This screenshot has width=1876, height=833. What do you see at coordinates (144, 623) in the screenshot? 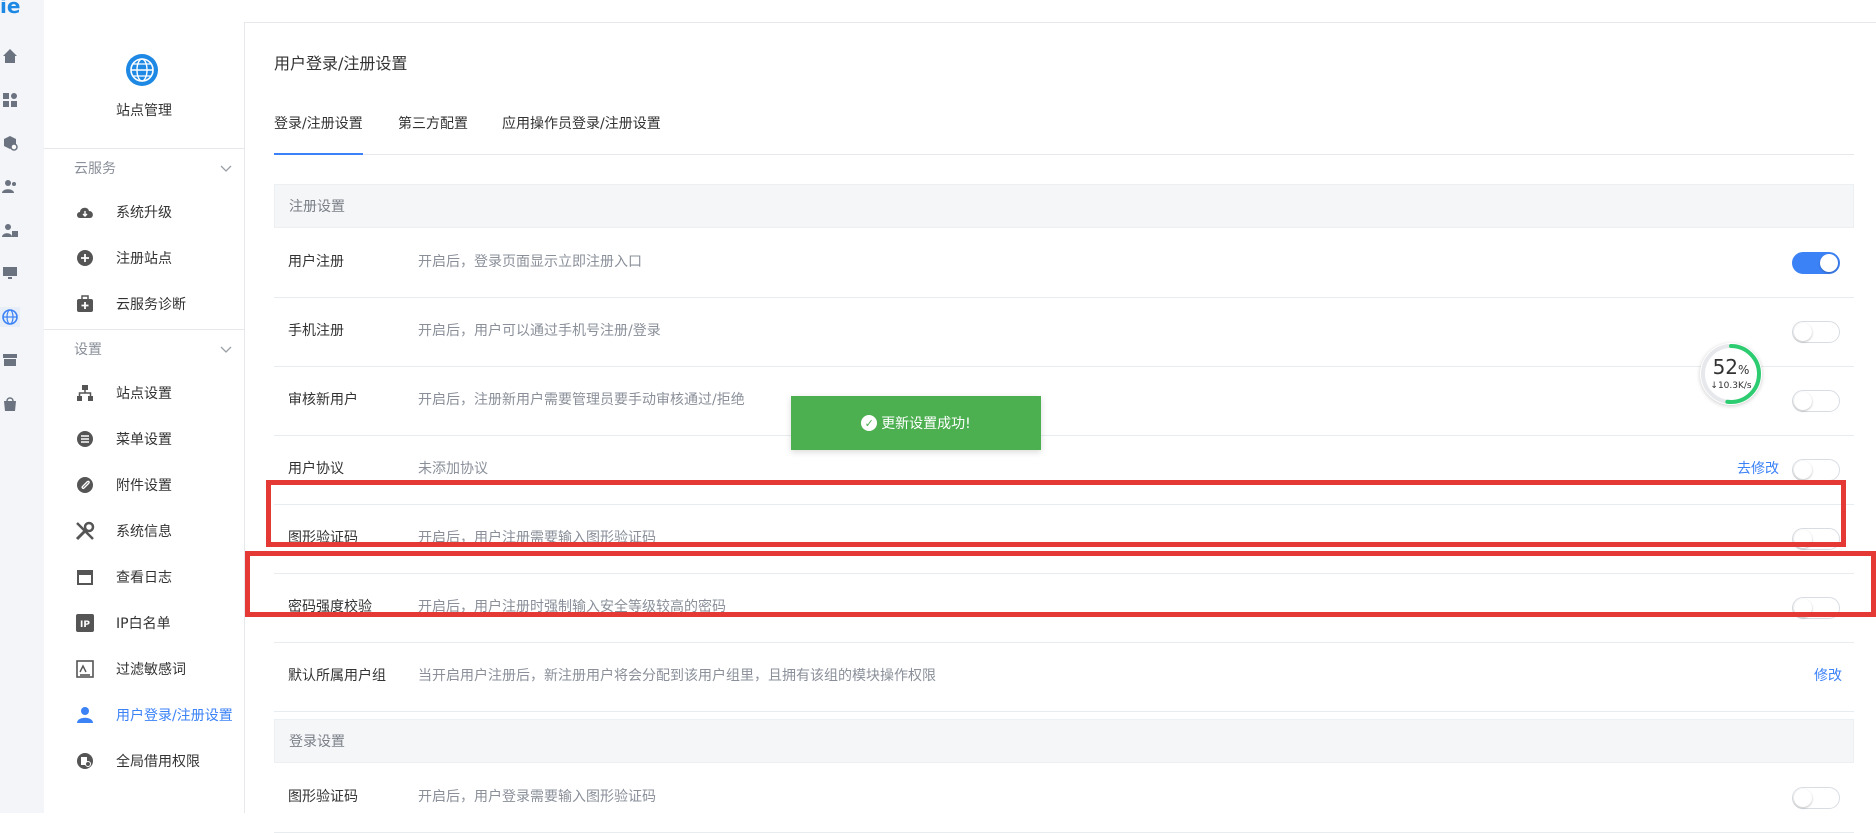
I see `sidebar-item-ip-whitelist: IP IP白名单` at bounding box center [144, 623].